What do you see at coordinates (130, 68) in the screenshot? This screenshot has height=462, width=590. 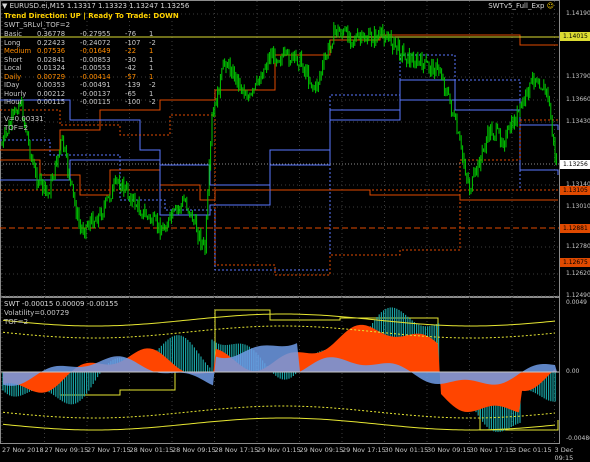 I see `levels-cell-c: -42` at bounding box center [130, 68].